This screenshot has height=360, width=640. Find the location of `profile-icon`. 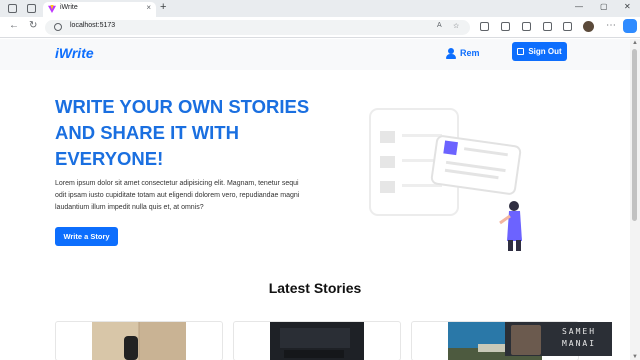

profile-icon is located at coordinates (588, 26).